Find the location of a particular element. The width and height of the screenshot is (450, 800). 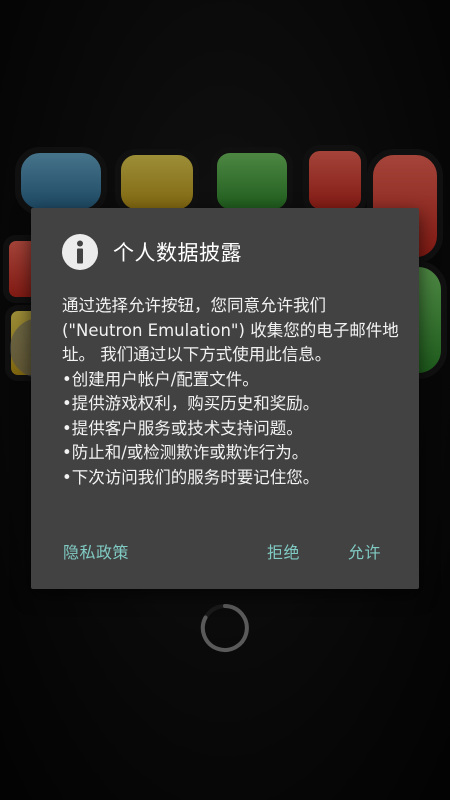

list-item: •创建用户帐户/配置文件。 is located at coordinates (160, 379).